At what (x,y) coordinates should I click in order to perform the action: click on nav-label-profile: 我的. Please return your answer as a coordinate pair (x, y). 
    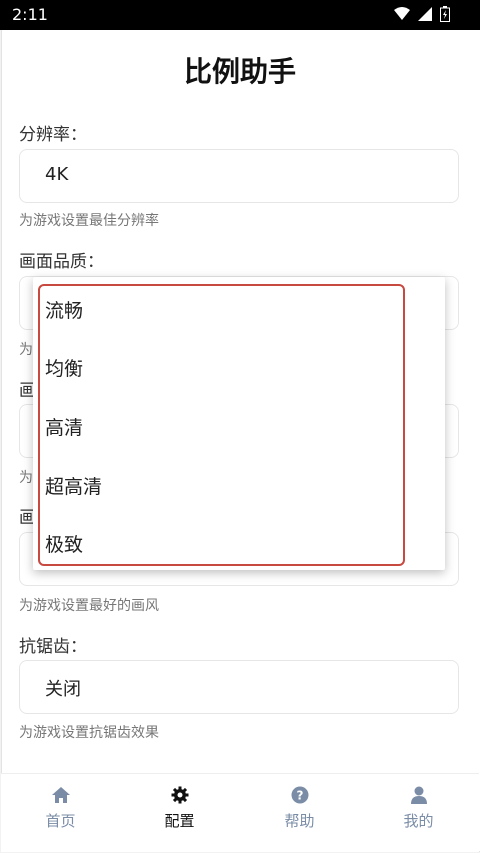
    Looking at the image, I should click on (418, 821).